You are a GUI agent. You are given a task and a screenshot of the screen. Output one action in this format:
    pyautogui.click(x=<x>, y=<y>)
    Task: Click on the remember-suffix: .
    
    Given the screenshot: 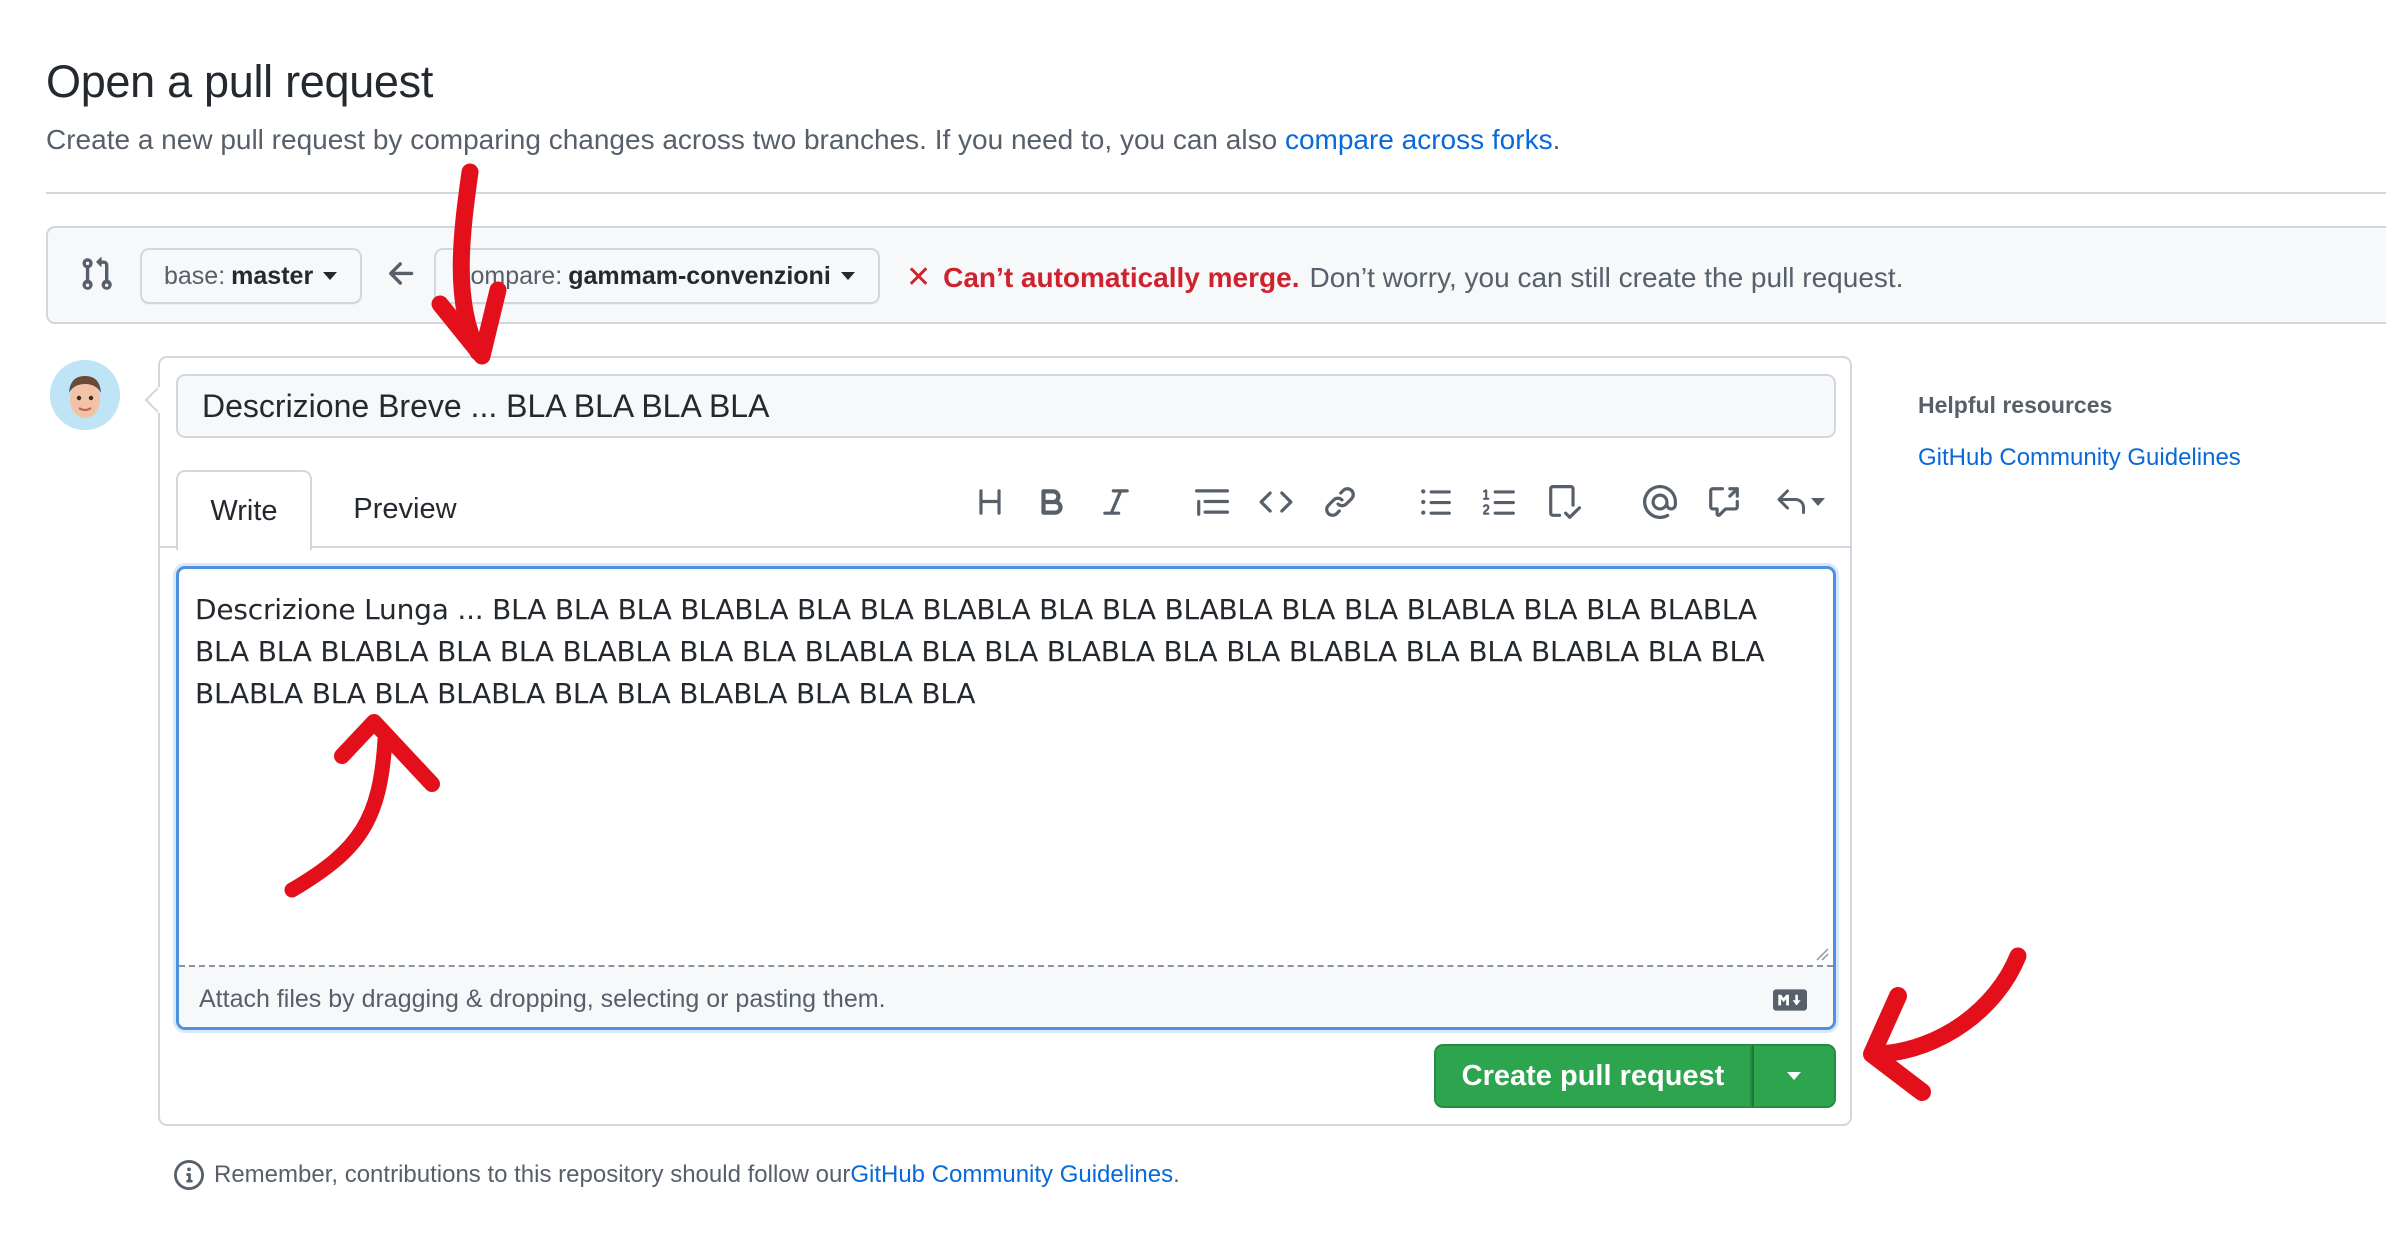 What is the action you would take?
    pyautogui.click(x=1176, y=1174)
    